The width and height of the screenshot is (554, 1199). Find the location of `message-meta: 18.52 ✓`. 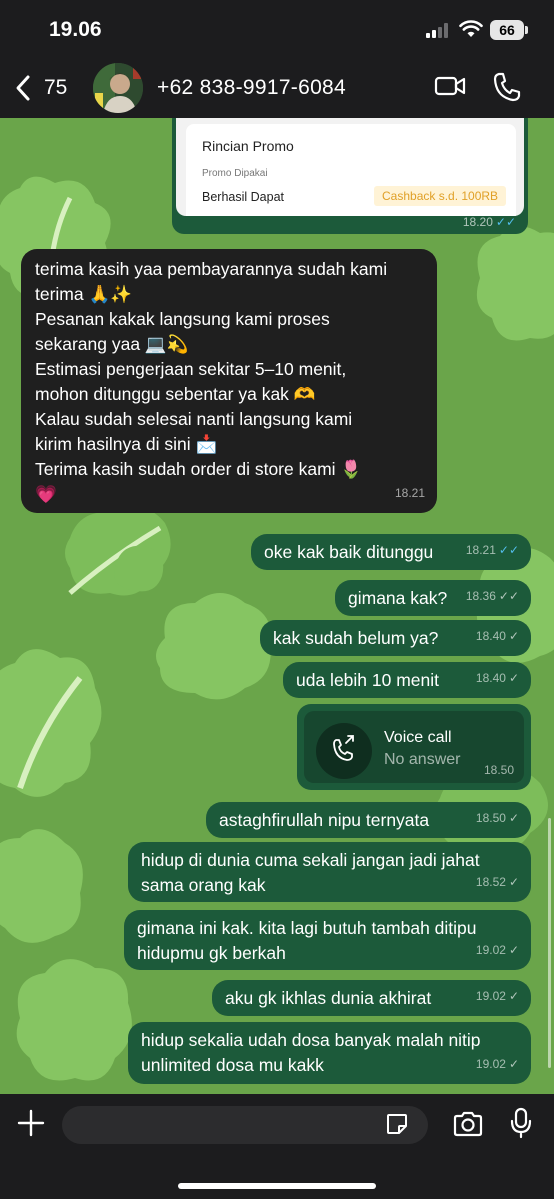

message-meta: 18.52 ✓ is located at coordinates (497, 882).